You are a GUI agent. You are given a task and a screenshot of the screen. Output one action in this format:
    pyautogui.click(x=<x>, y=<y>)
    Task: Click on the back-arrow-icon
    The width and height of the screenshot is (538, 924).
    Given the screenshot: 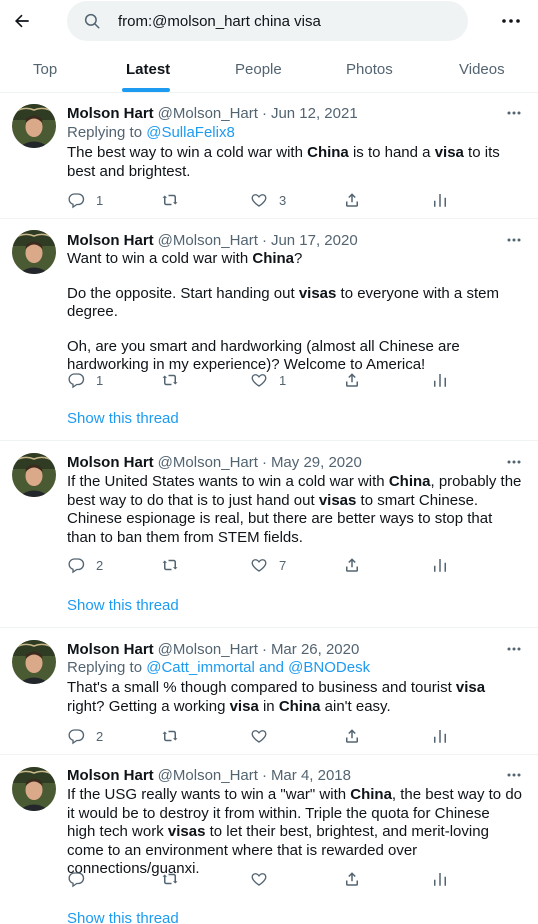 What is the action you would take?
    pyautogui.click(x=22, y=21)
    